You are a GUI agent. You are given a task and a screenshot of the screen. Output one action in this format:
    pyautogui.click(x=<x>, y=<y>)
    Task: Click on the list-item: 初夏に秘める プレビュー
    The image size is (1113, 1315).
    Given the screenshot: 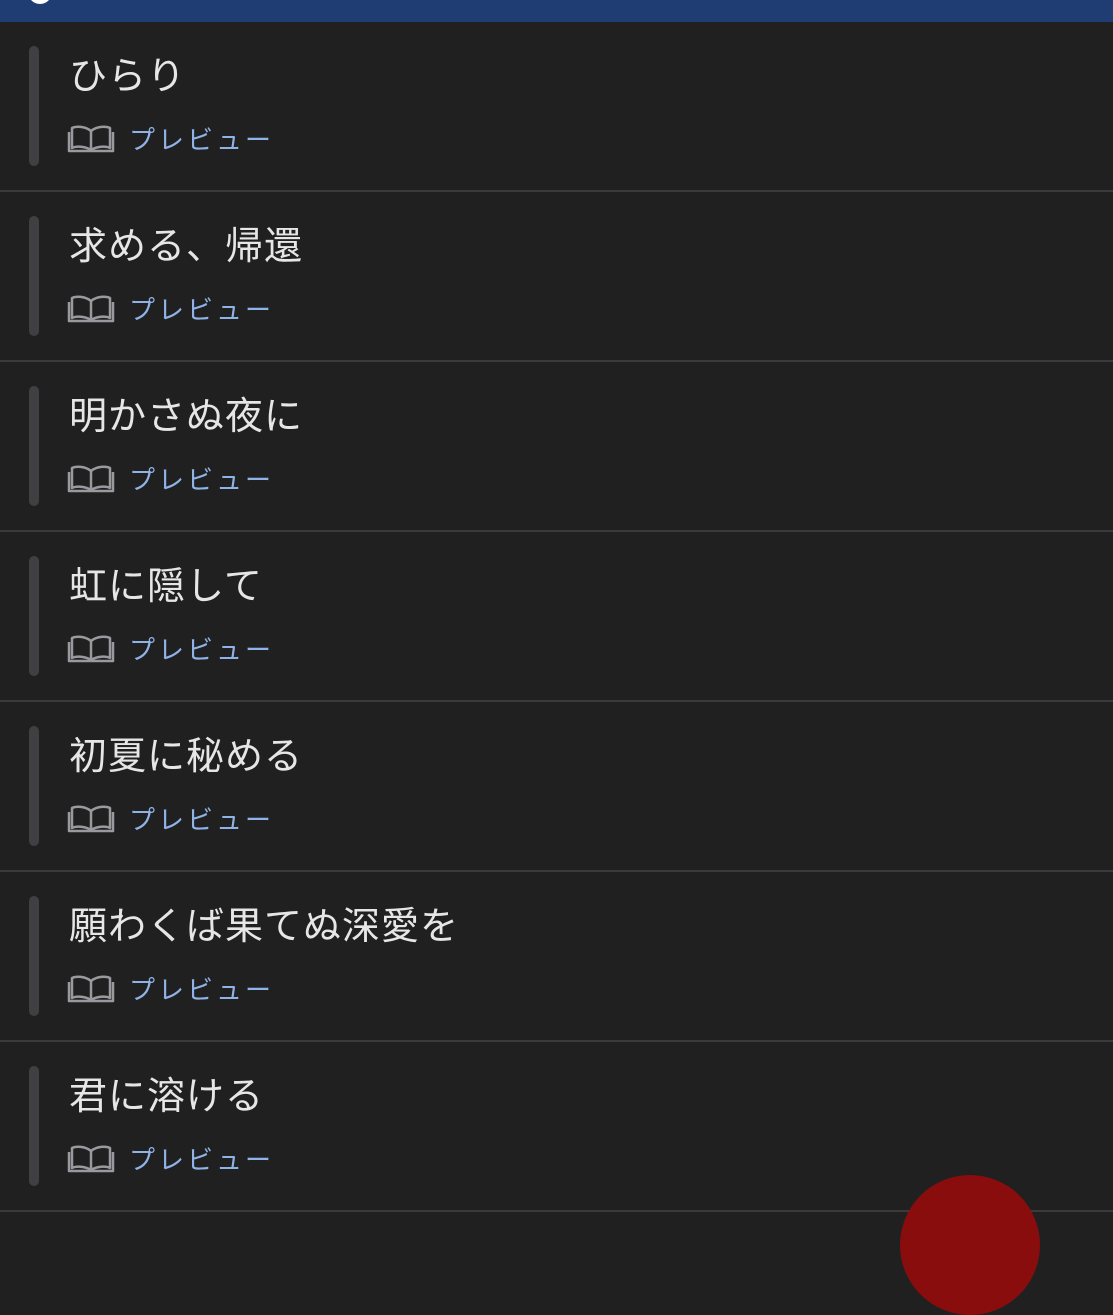 What is the action you would take?
    pyautogui.click(x=556, y=787)
    